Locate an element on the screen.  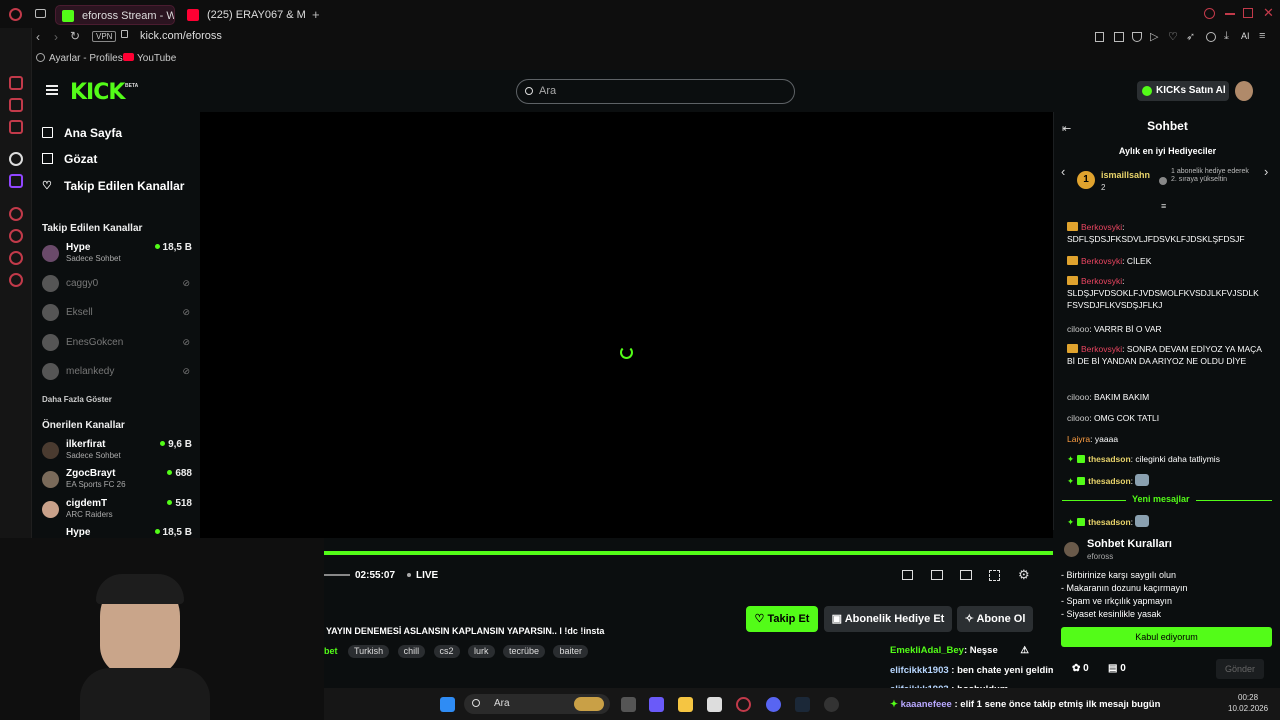
points-badge: ✿ 0 is located at coordinates (1080, 668).